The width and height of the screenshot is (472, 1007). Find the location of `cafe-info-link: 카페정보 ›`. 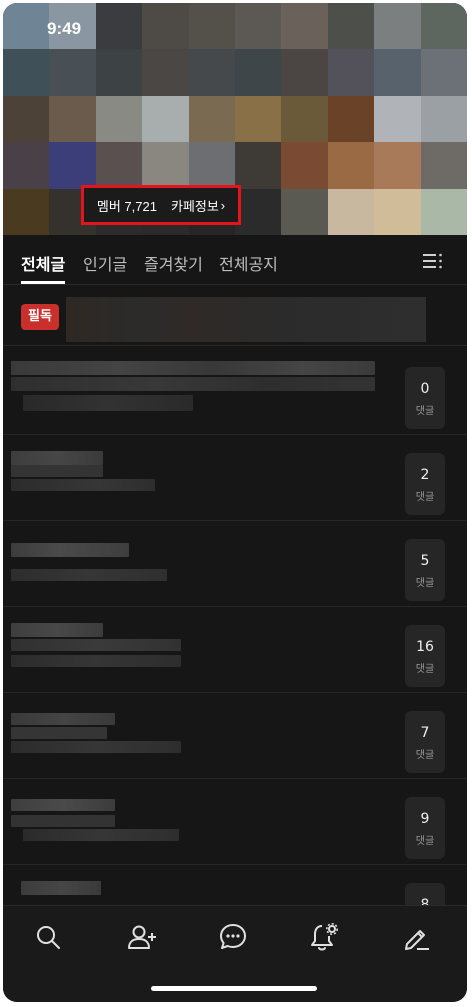

cafe-info-link: 카페정보 › is located at coordinates (198, 205).